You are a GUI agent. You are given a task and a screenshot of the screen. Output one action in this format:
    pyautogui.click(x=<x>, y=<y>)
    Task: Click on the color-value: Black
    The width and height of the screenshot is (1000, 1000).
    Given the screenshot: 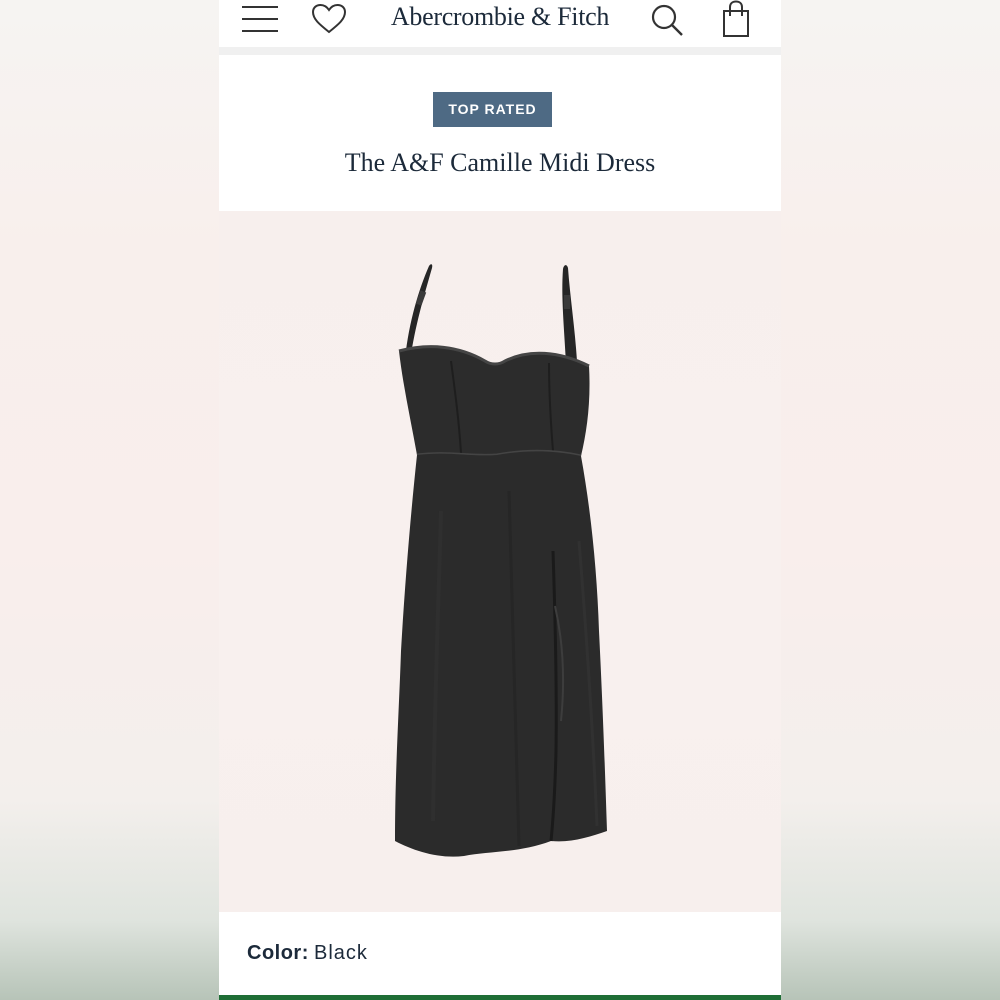 What is the action you would take?
    pyautogui.click(x=341, y=953)
    